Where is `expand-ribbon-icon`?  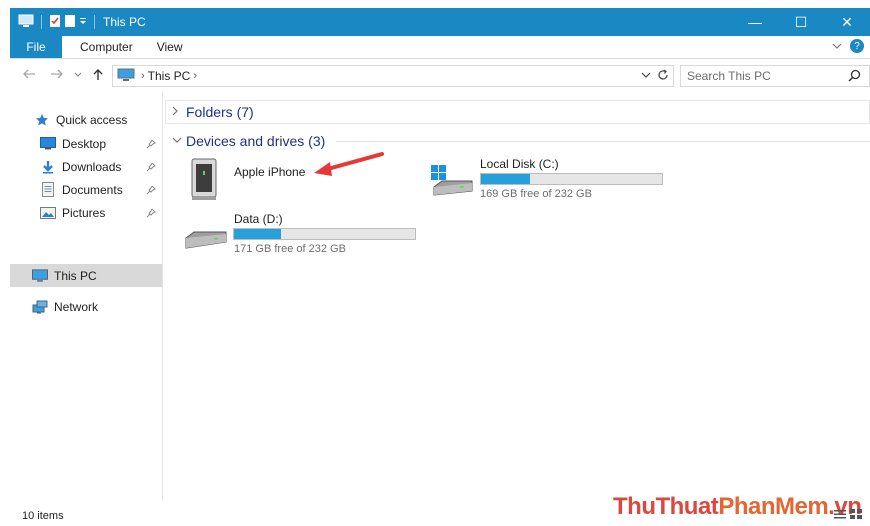
expand-ribbon-icon is located at coordinates (837, 46).